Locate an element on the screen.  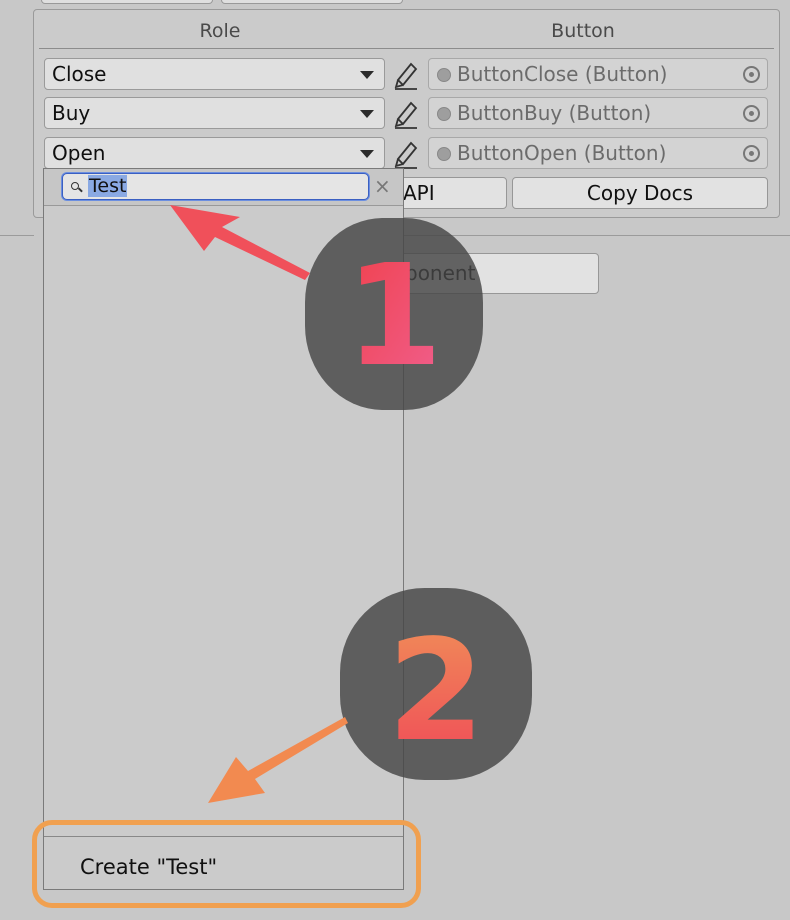
button-object-field-buy: ButtonBuy (Button) is located at coordinates (598, 113).